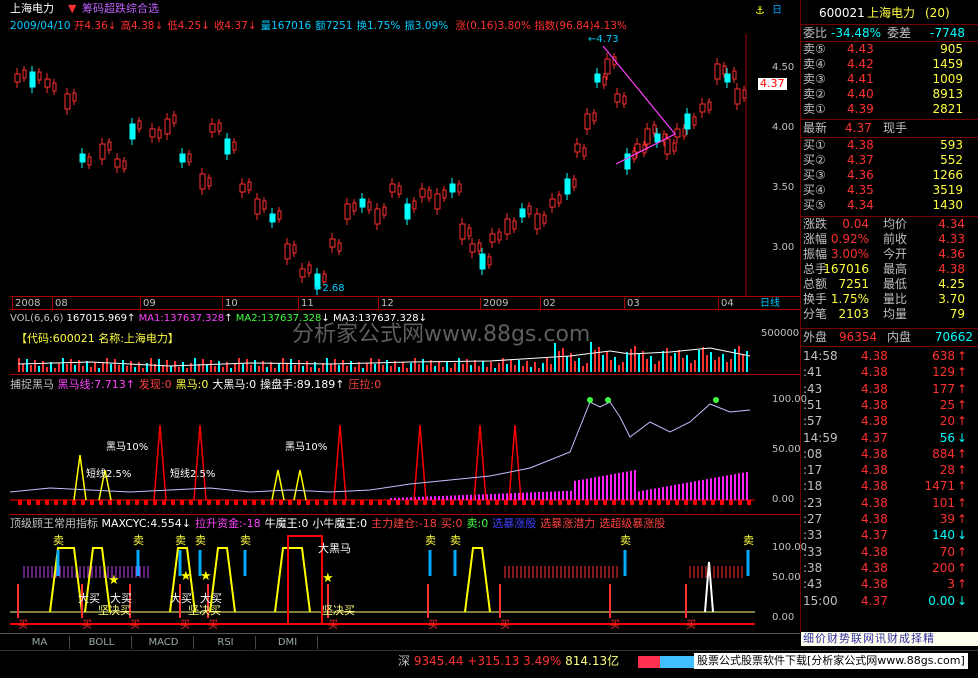 The height and width of the screenshot is (678, 978). Describe the element at coordinates (382, 350) in the screenshot. I see `volume-chart` at that location.